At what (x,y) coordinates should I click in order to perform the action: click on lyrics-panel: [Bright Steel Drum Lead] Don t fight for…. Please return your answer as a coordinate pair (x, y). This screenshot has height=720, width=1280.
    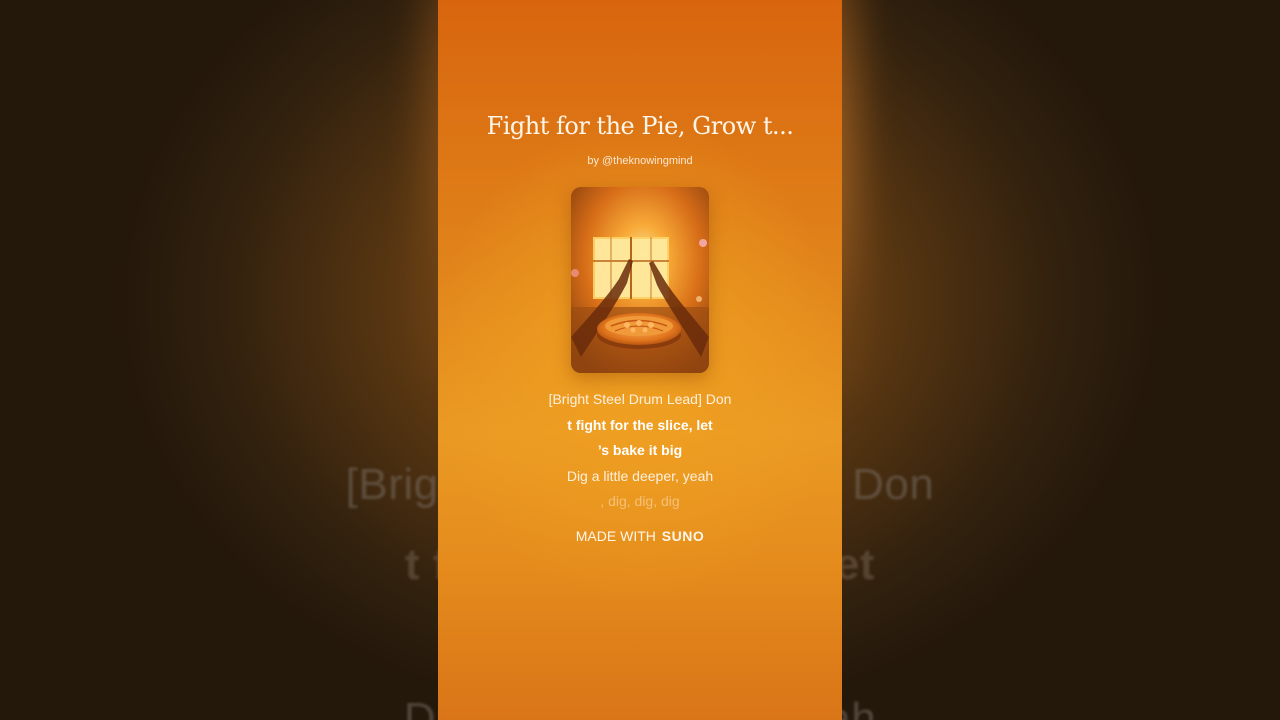
    Looking at the image, I should click on (640, 454).